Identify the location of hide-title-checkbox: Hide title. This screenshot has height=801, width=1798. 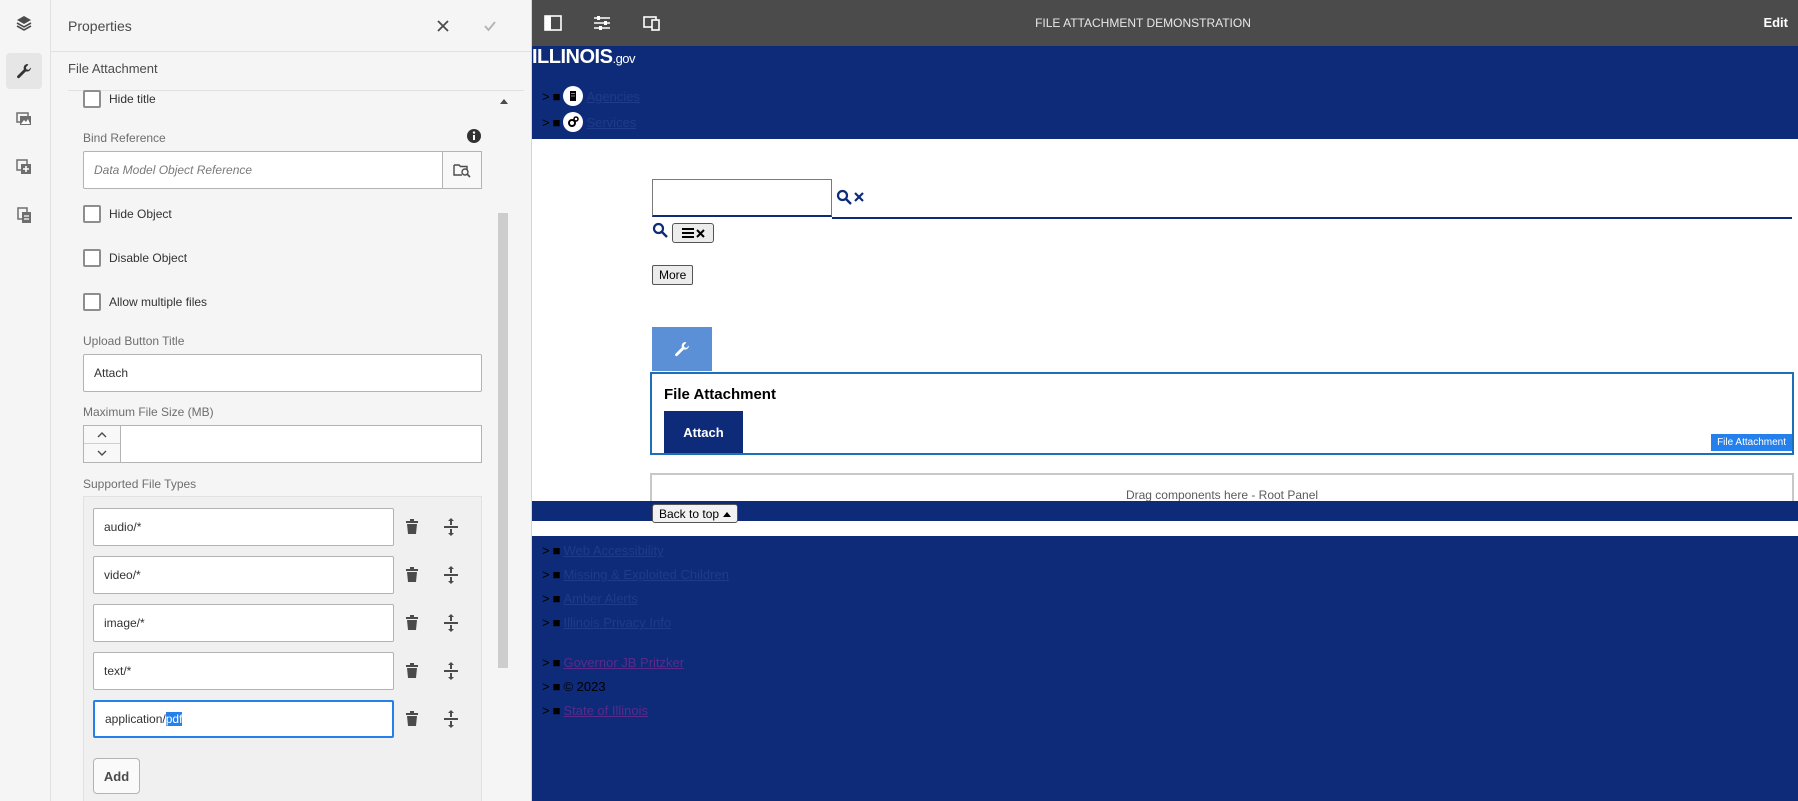
(119, 99).